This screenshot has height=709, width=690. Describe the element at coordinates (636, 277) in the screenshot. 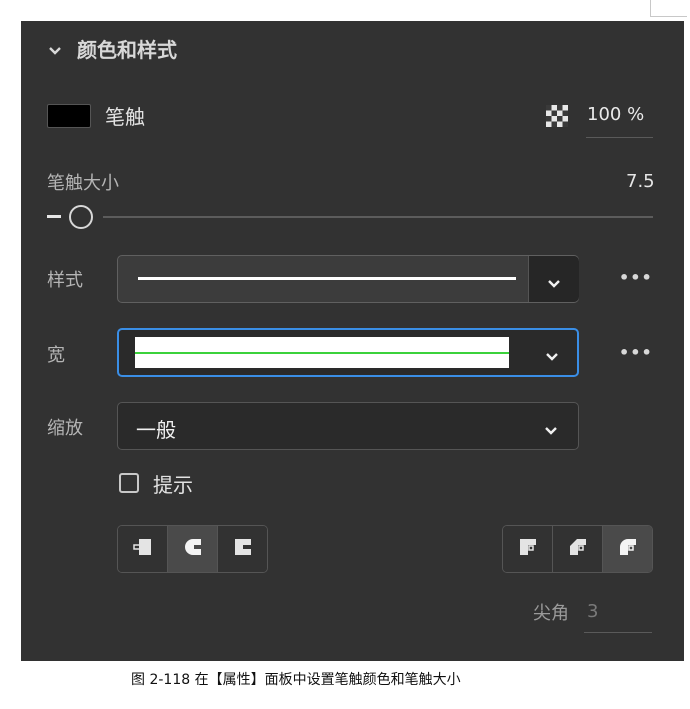

I see `style-more-button: •••` at that location.